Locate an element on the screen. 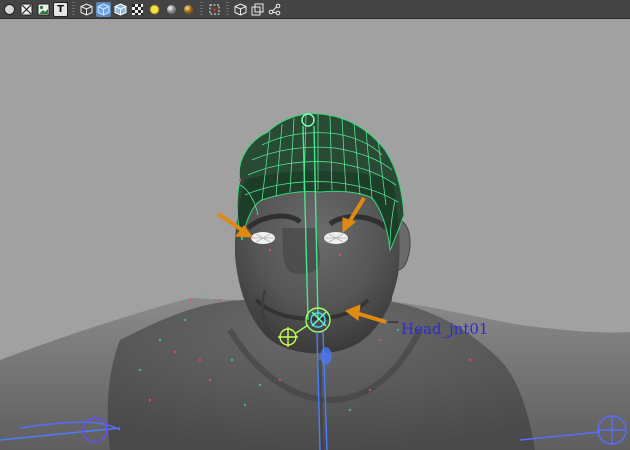  texture-t-icon: T is located at coordinates (60, 9).